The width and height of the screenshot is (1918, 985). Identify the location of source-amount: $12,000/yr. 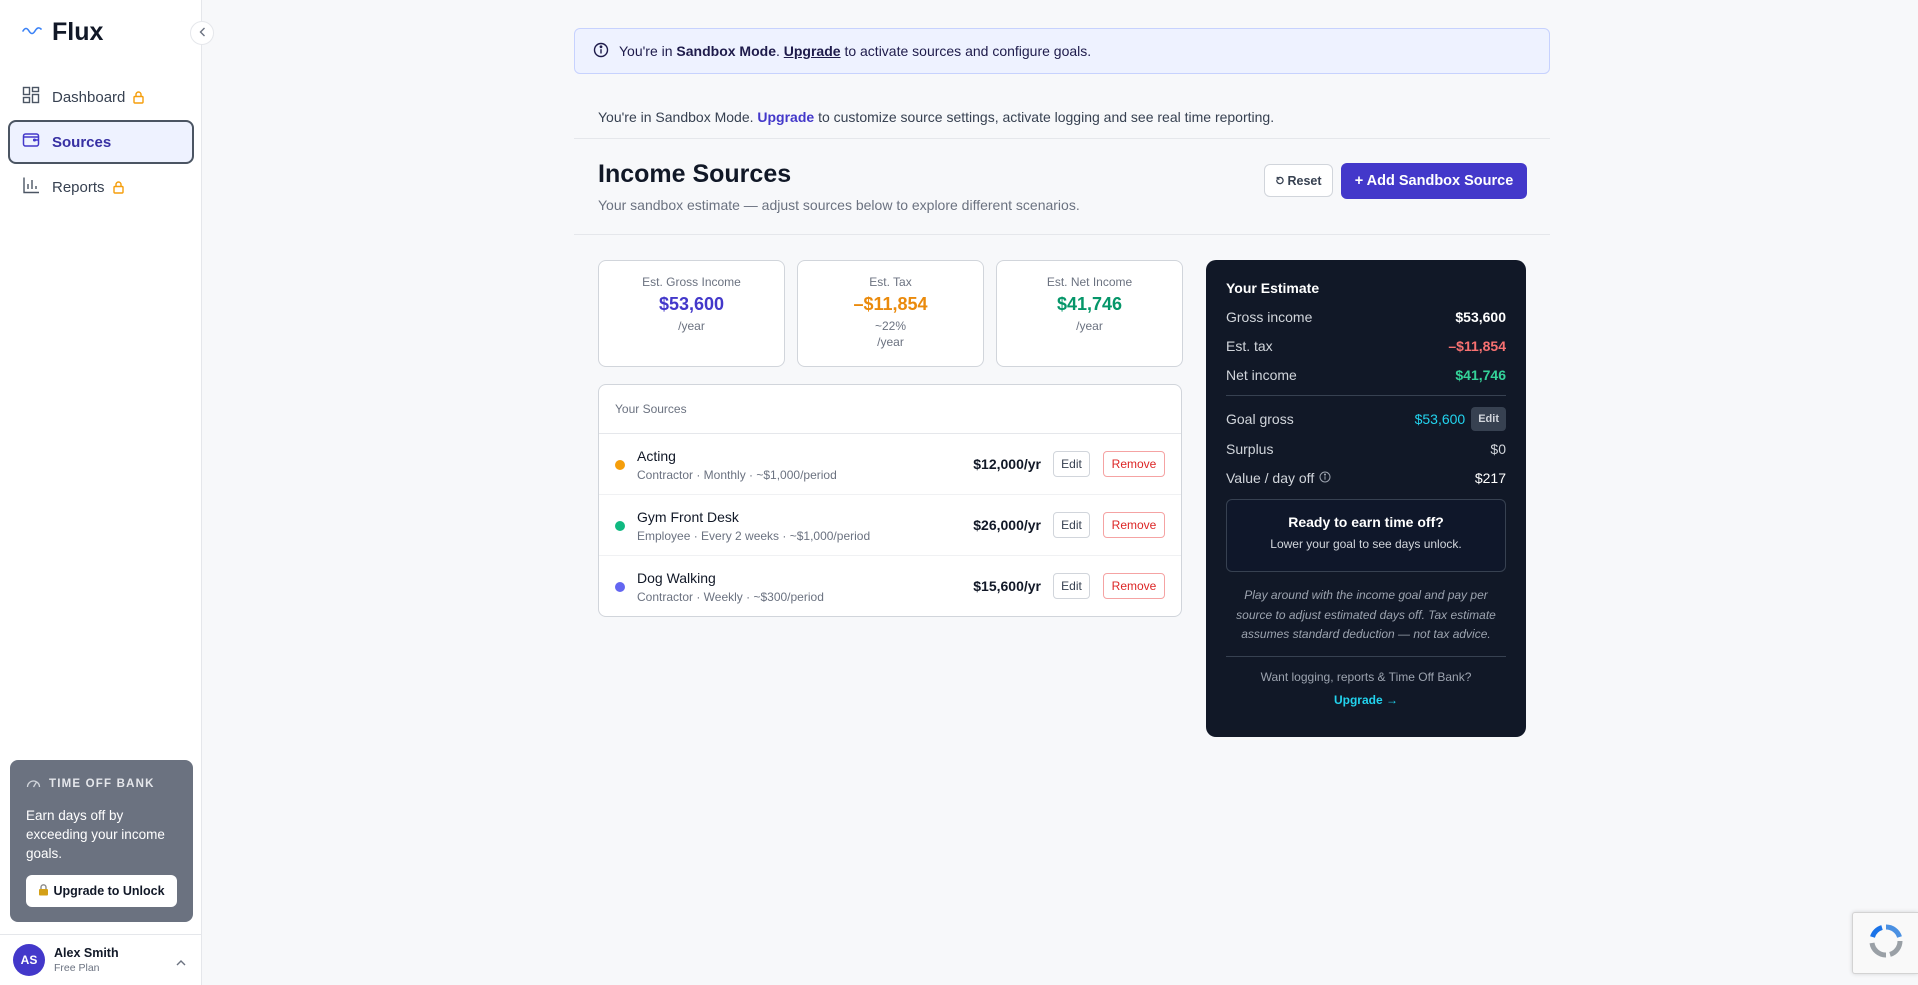
(1007, 464).